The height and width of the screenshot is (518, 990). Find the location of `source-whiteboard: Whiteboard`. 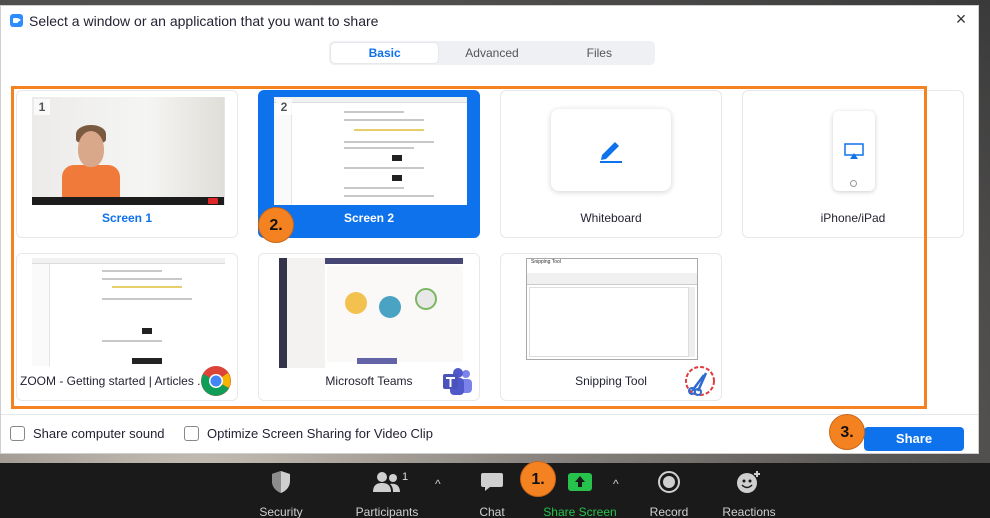

source-whiteboard: Whiteboard is located at coordinates (611, 164).